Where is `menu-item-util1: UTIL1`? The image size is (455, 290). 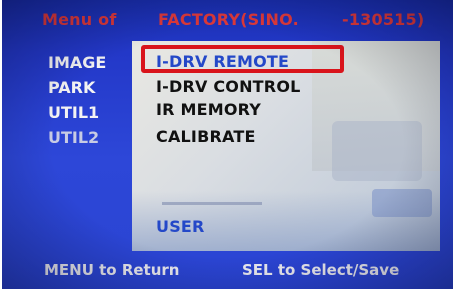 menu-item-util1: UTIL1 is located at coordinates (77, 112).